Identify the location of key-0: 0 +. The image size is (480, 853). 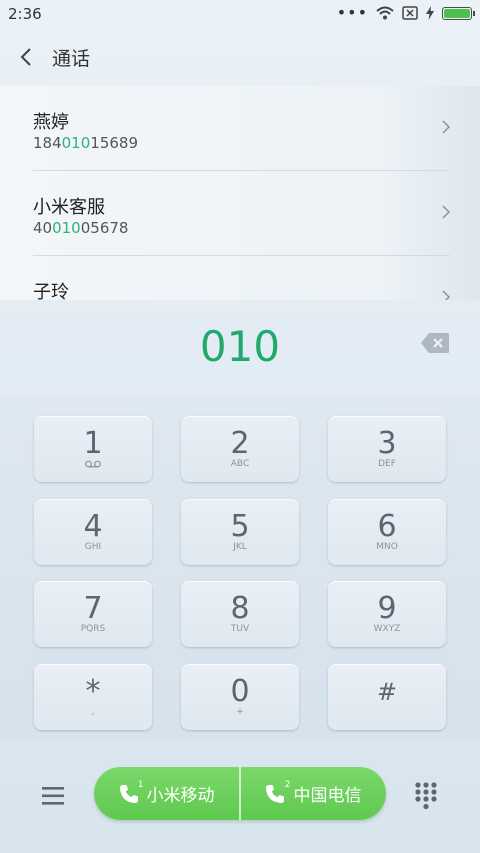
(240, 697).